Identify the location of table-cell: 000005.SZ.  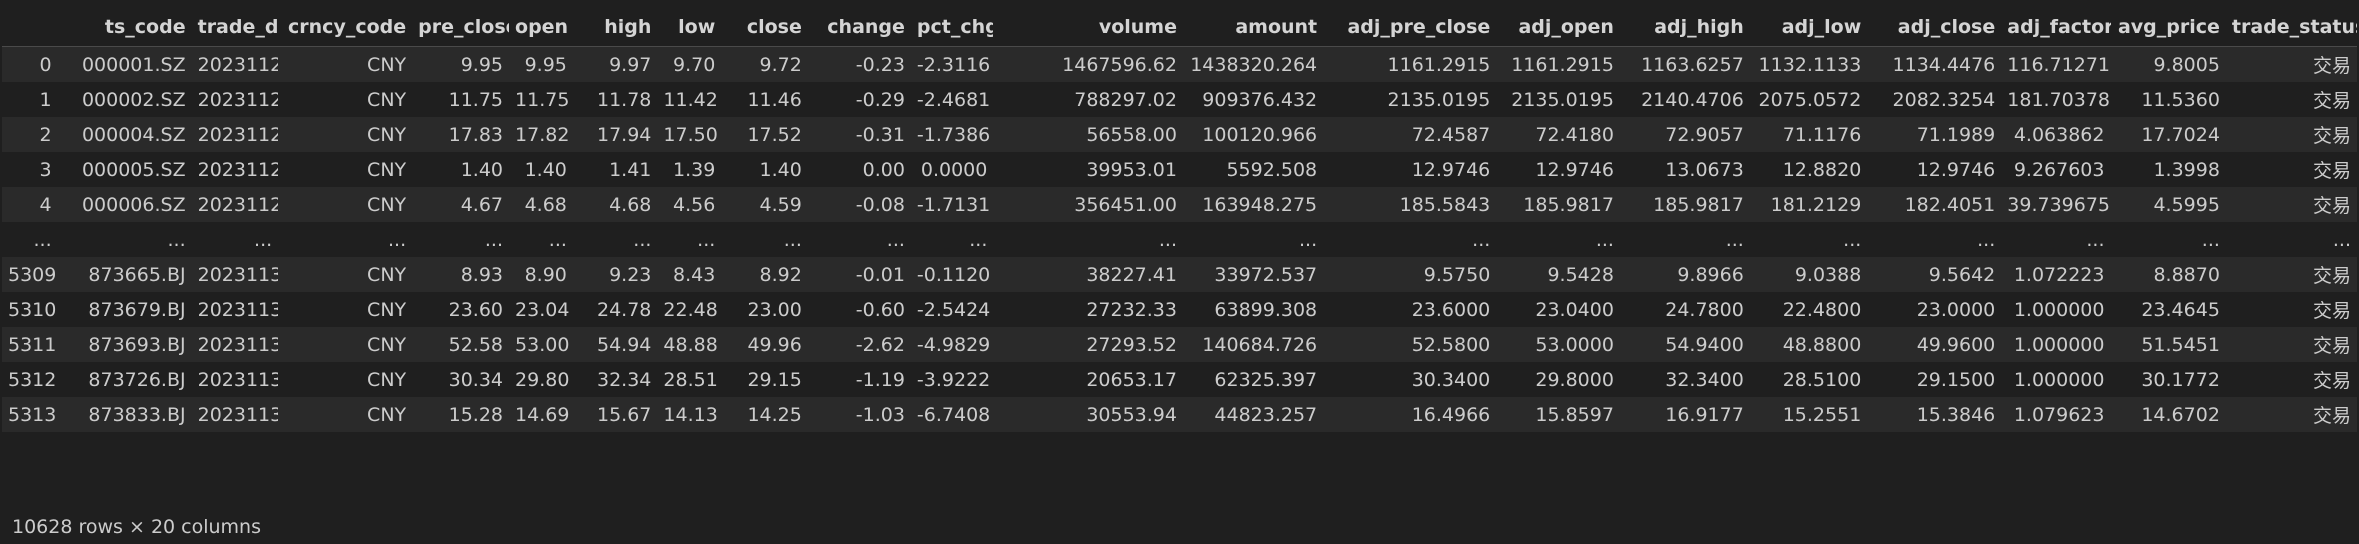
(124, 169).